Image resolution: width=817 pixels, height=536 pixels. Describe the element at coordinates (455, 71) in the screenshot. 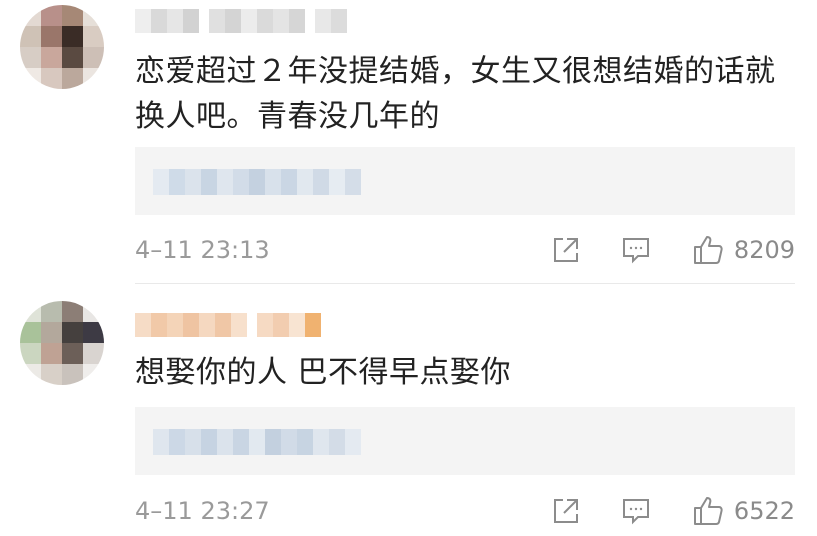

I see `comment-text-line: 恋爱超过２年没提结婚，女生又很想结婚的话就` at that location.